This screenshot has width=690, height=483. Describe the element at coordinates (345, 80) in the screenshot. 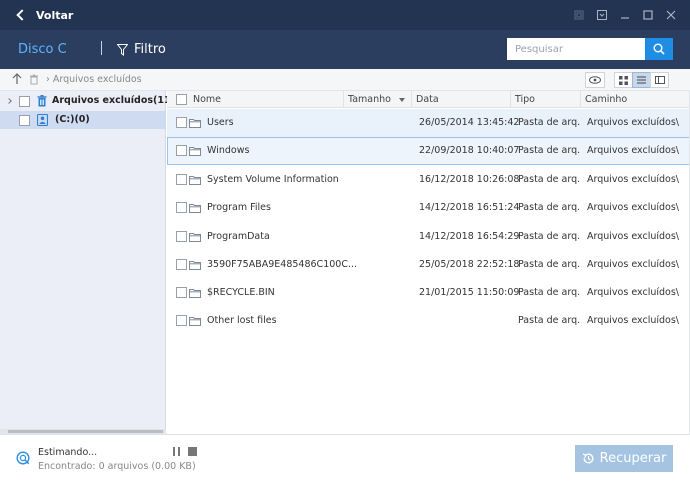

I see `breadcrumb-toolbar: › Arquivos excluídos` at that location.